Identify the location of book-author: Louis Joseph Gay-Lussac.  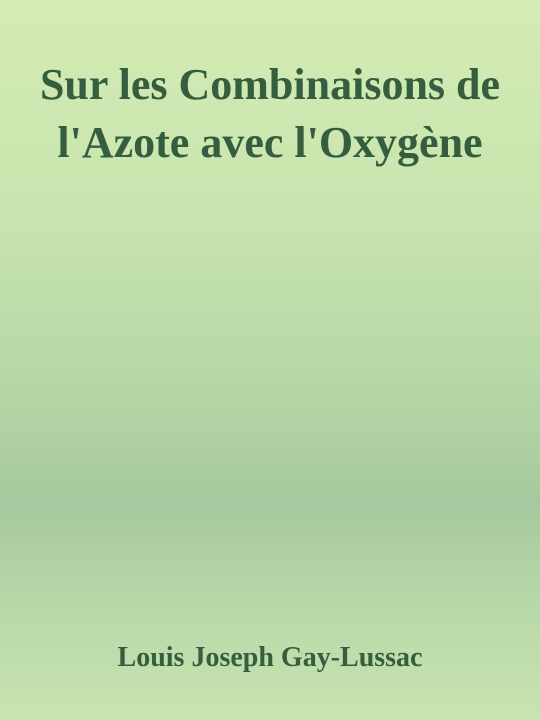
(270, 657).